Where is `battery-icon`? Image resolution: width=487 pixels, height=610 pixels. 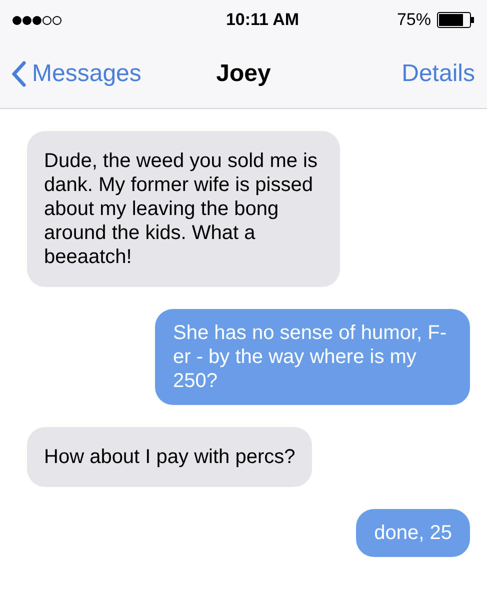
battery-icon is located at coordinates (455, 20).